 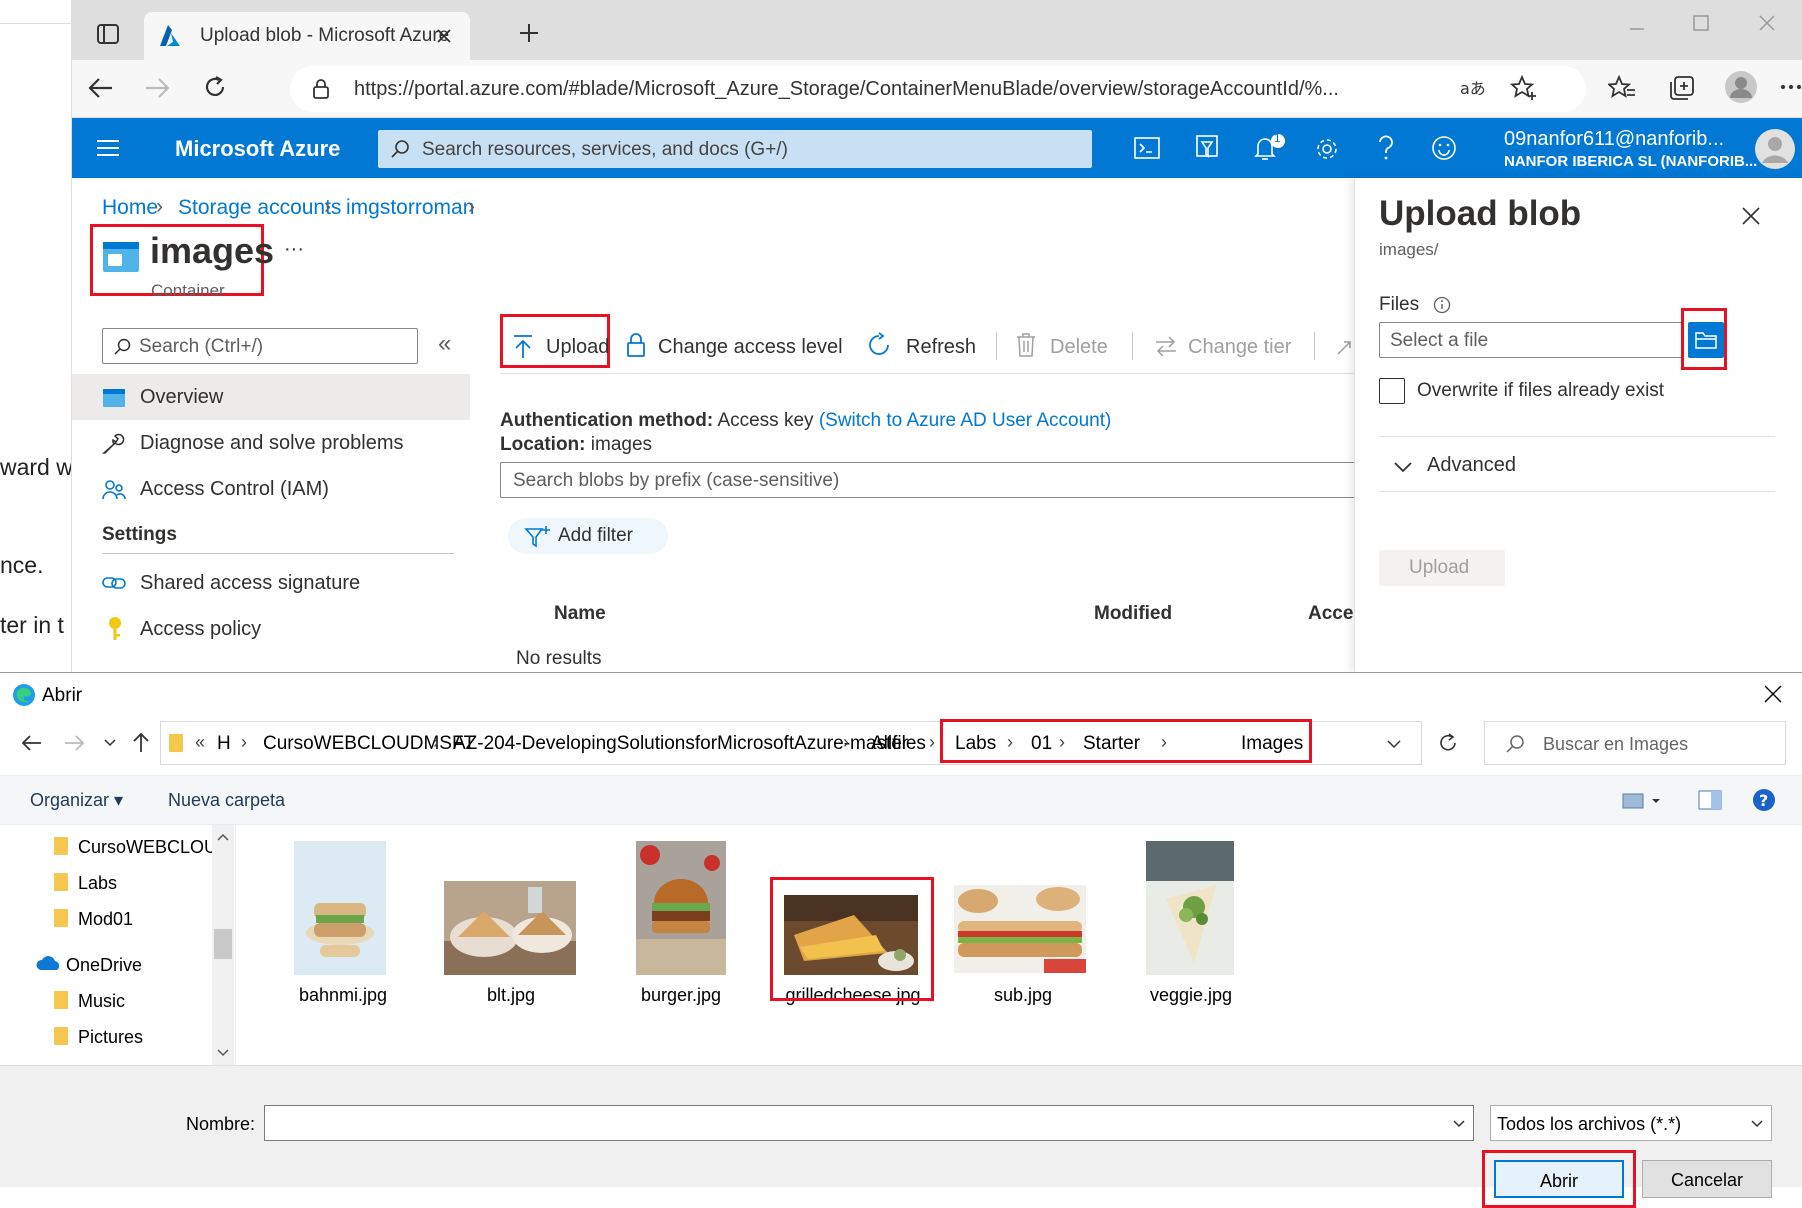 I want to click on close-window-icon, so click(x=1767, y=23).